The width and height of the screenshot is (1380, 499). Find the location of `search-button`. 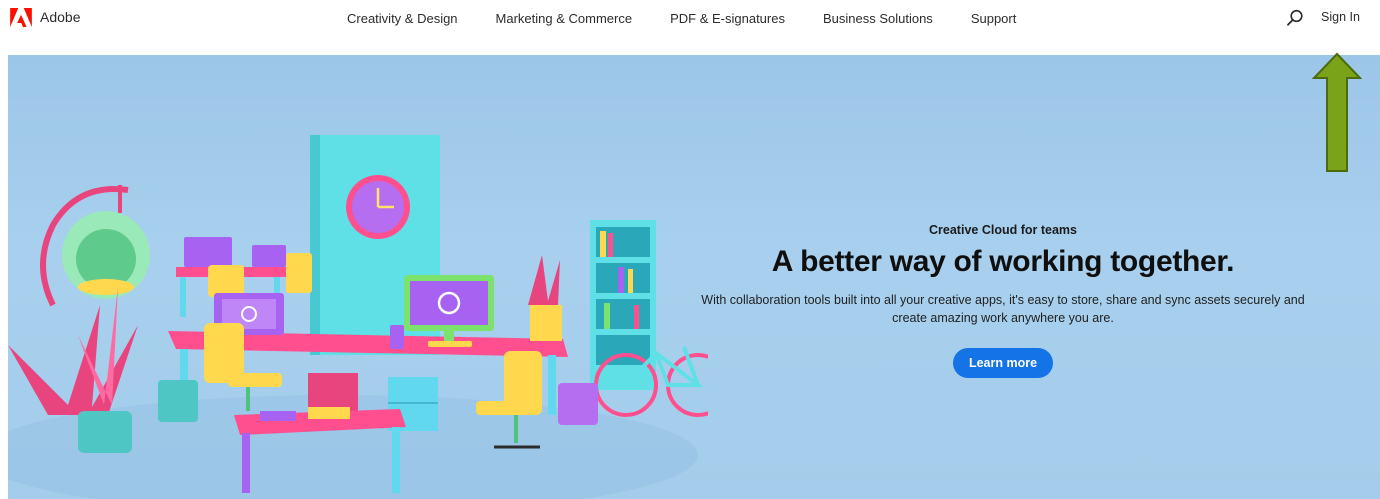

search-button is located at coordinates (1295, 18).